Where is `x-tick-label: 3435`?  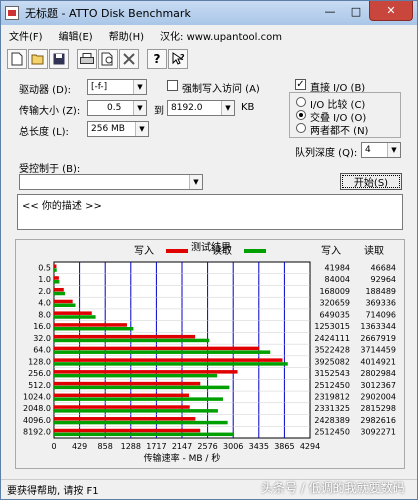 x-tick-label: 3435 is located at coordinates (259, 446).